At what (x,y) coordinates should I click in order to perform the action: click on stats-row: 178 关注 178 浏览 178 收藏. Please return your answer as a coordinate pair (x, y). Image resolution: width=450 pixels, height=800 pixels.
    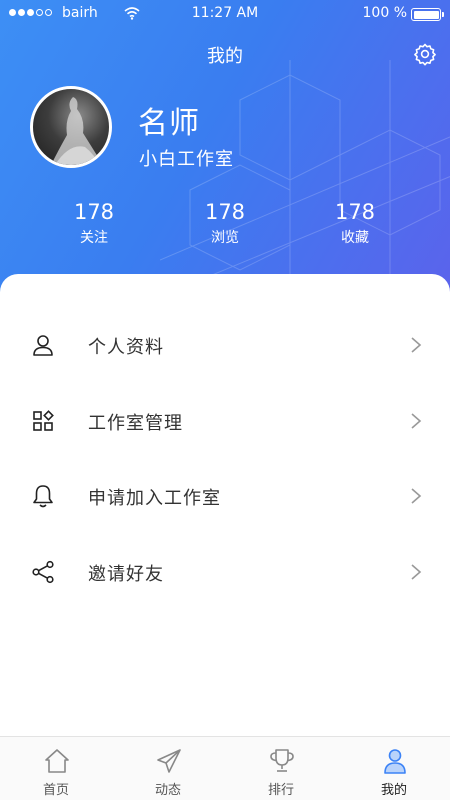
    Looking at the image, I should click on (225, 230).